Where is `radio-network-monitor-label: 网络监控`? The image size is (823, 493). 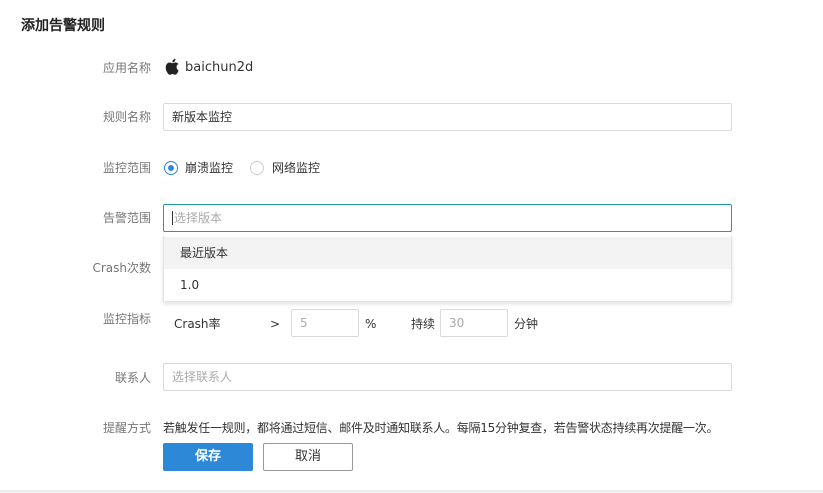
radio-network-monitor-label: 网络监控 is located at coordinates (296, 168).